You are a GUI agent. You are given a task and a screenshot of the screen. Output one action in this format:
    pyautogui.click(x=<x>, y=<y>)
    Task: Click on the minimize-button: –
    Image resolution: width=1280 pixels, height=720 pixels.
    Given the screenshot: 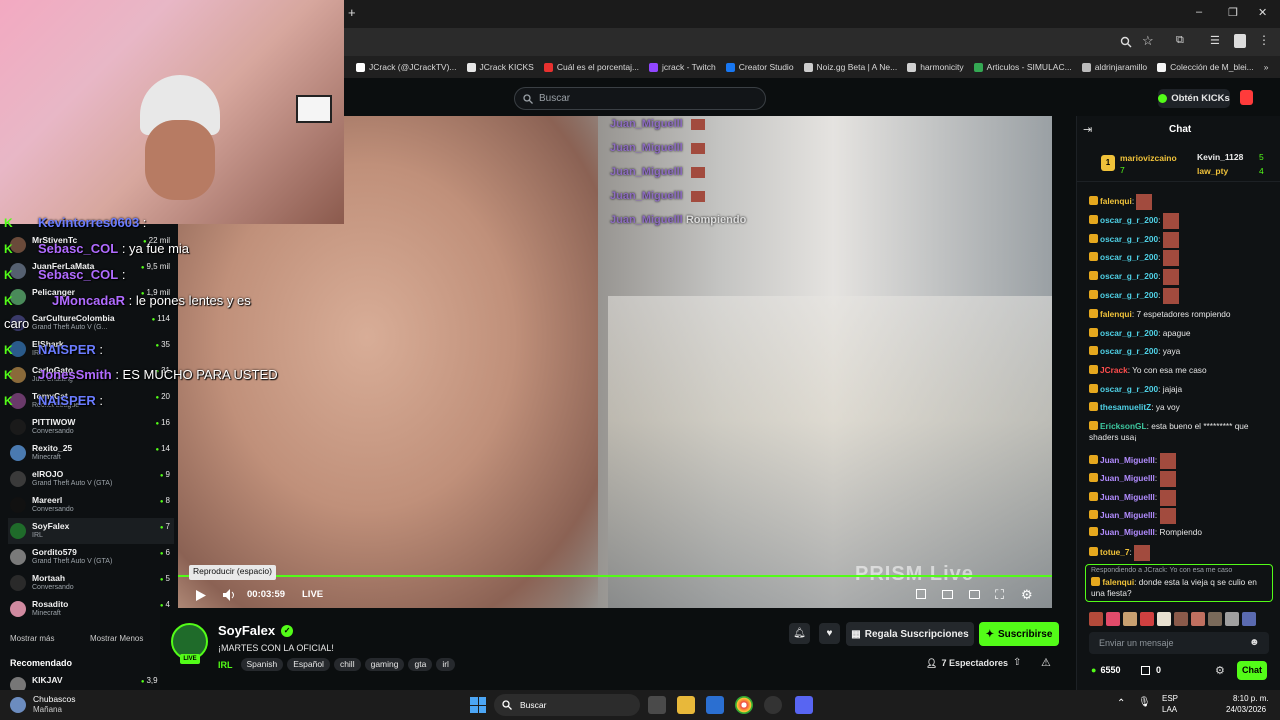 What is the action you would take?
    pyautogui.click(x=1199, y=12)
    